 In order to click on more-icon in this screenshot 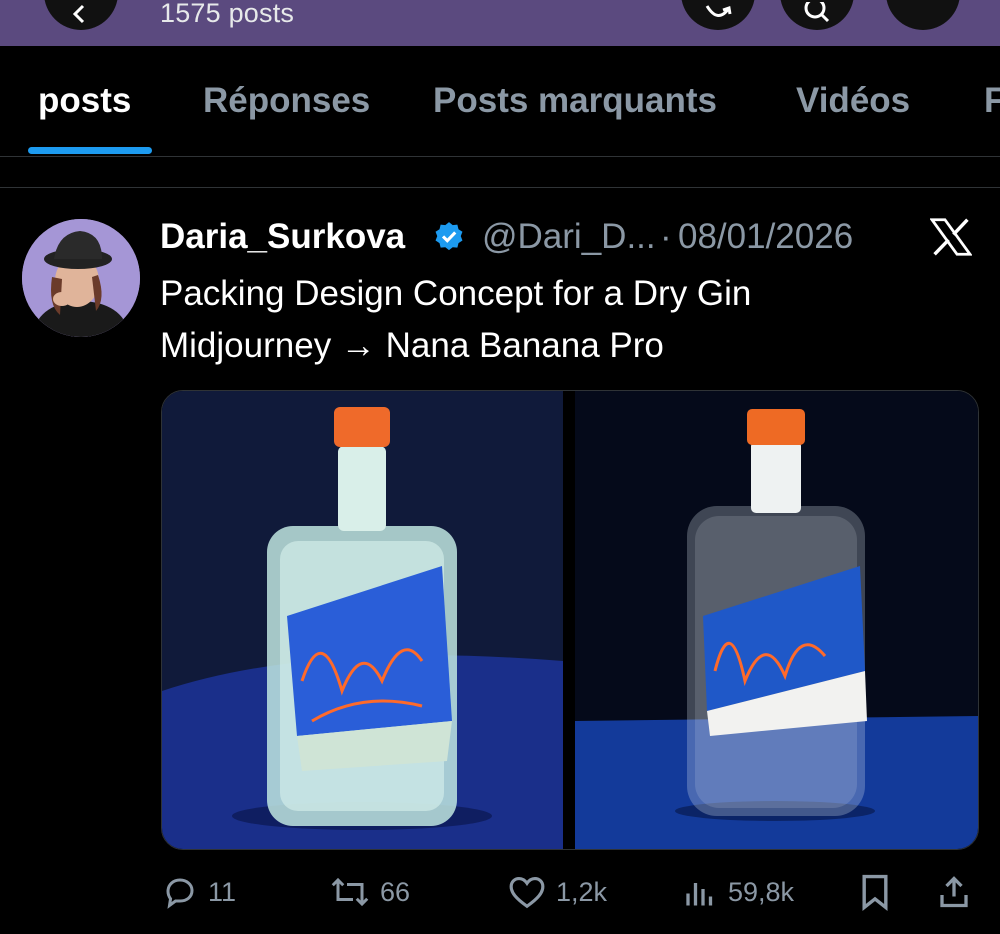, I will do `click(923, 13)`.